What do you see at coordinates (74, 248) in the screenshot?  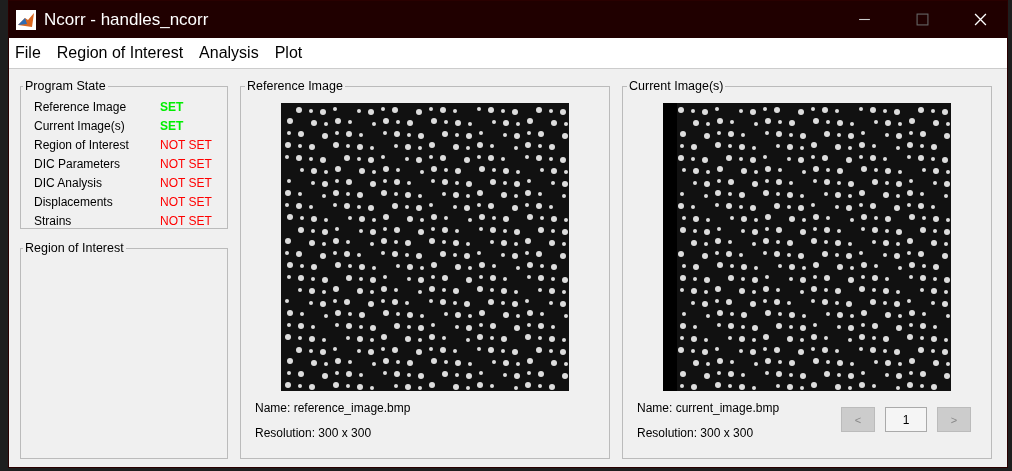 I see `panel-title: Region of Interest` at bounding box center [74, 248].